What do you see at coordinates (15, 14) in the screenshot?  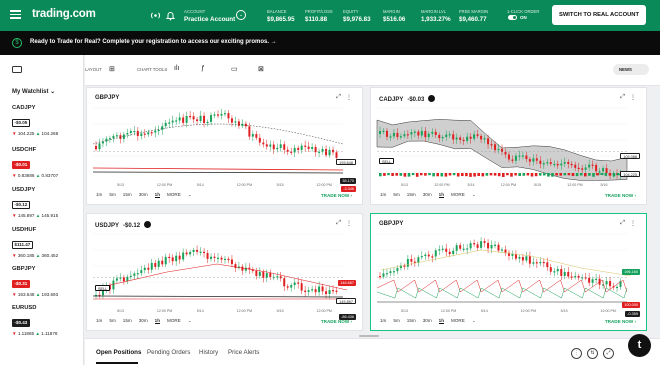 I see `menu-icon` at bounding box center [15, 14].